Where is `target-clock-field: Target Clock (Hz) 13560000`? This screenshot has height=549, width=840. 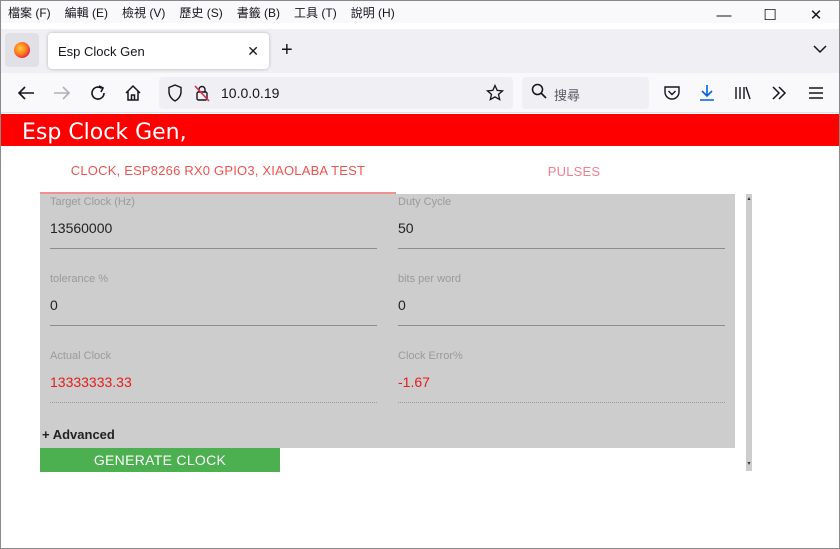
target-clock-field: Target Clock (Hz) 13560000 is located at coordinates (213, 222).